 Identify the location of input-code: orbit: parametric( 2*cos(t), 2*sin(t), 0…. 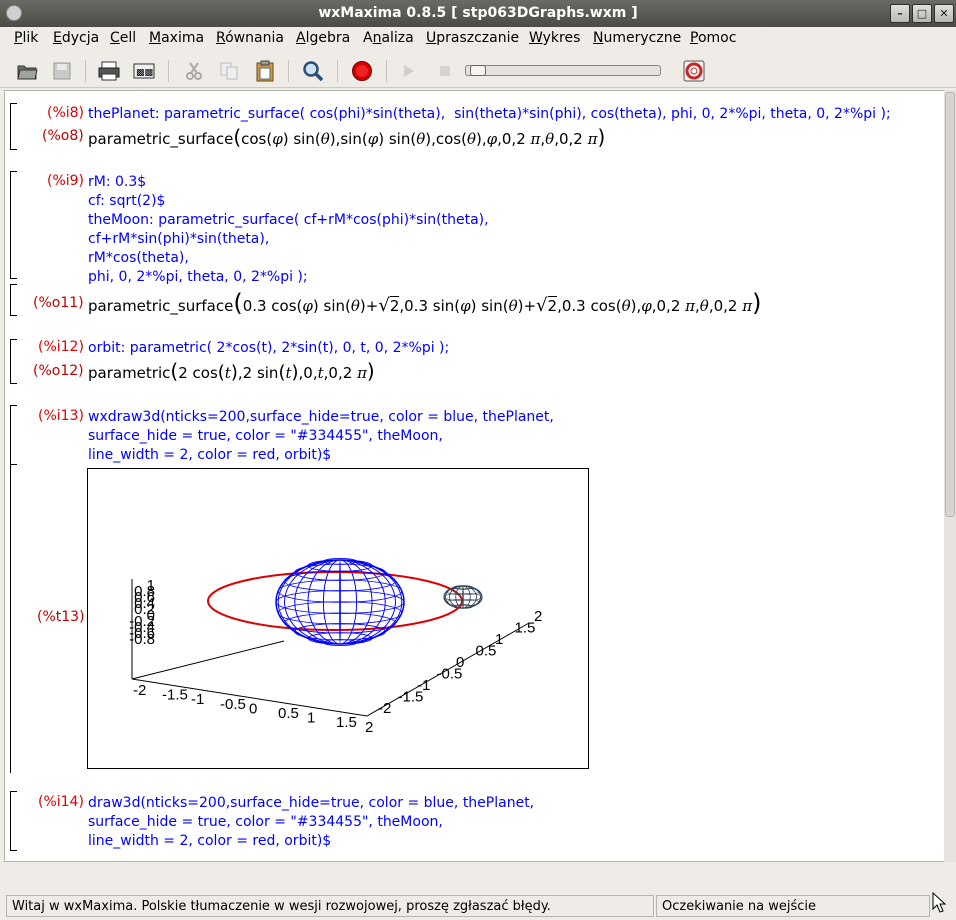
(268, 348).